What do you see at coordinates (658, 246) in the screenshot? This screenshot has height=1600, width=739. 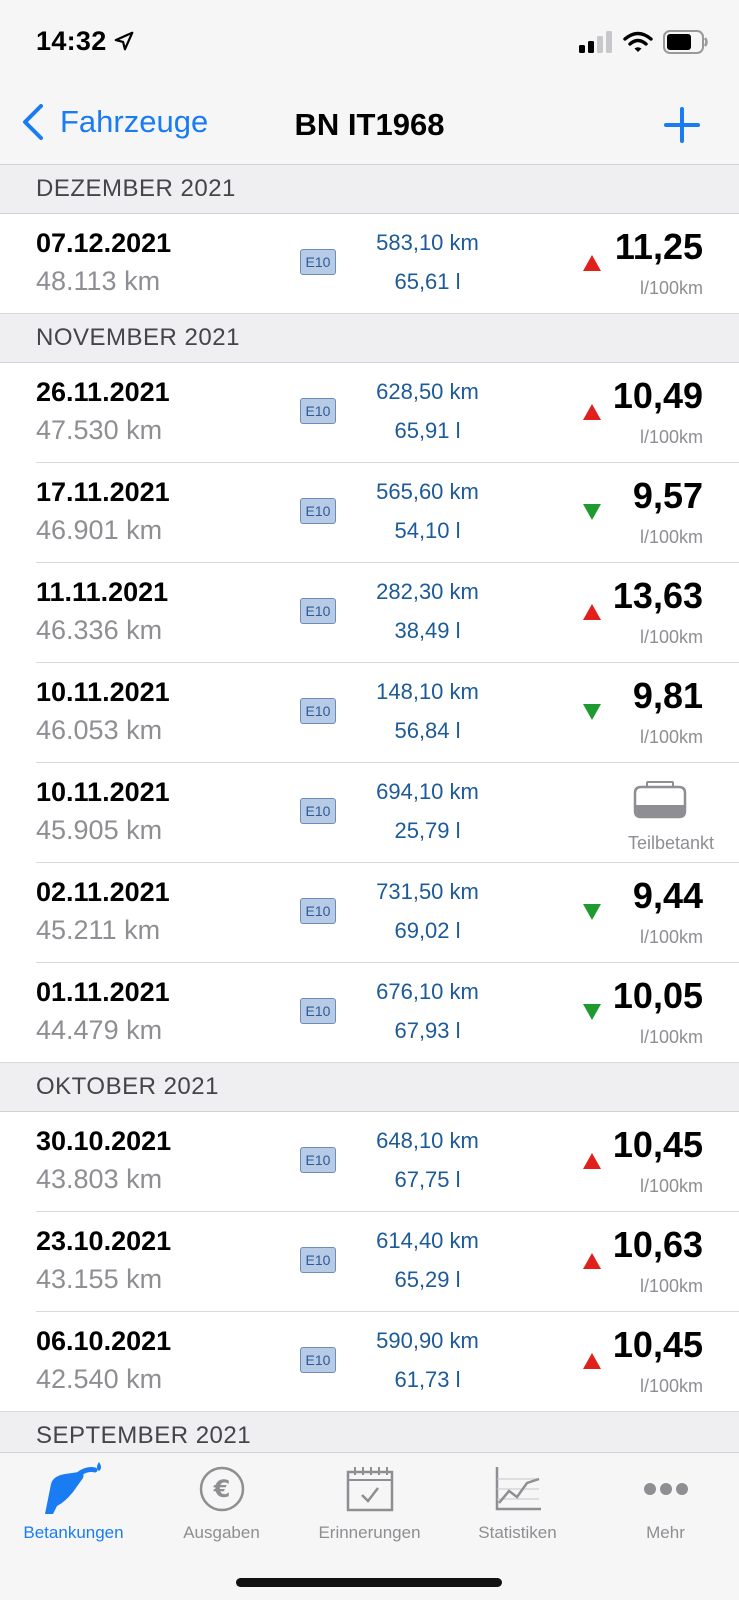 I see `entry-consumption: 11,25` at bounding box center [658, 246].